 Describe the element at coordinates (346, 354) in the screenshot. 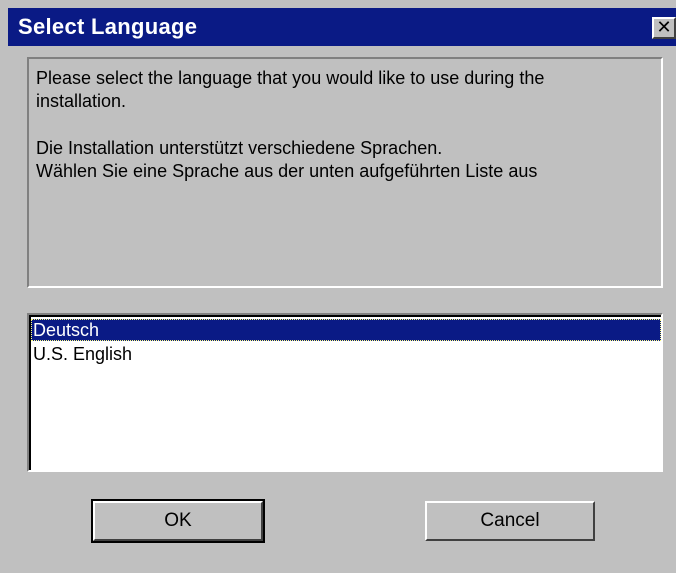

I see `list-item-us-english: U.S. English` at that location.